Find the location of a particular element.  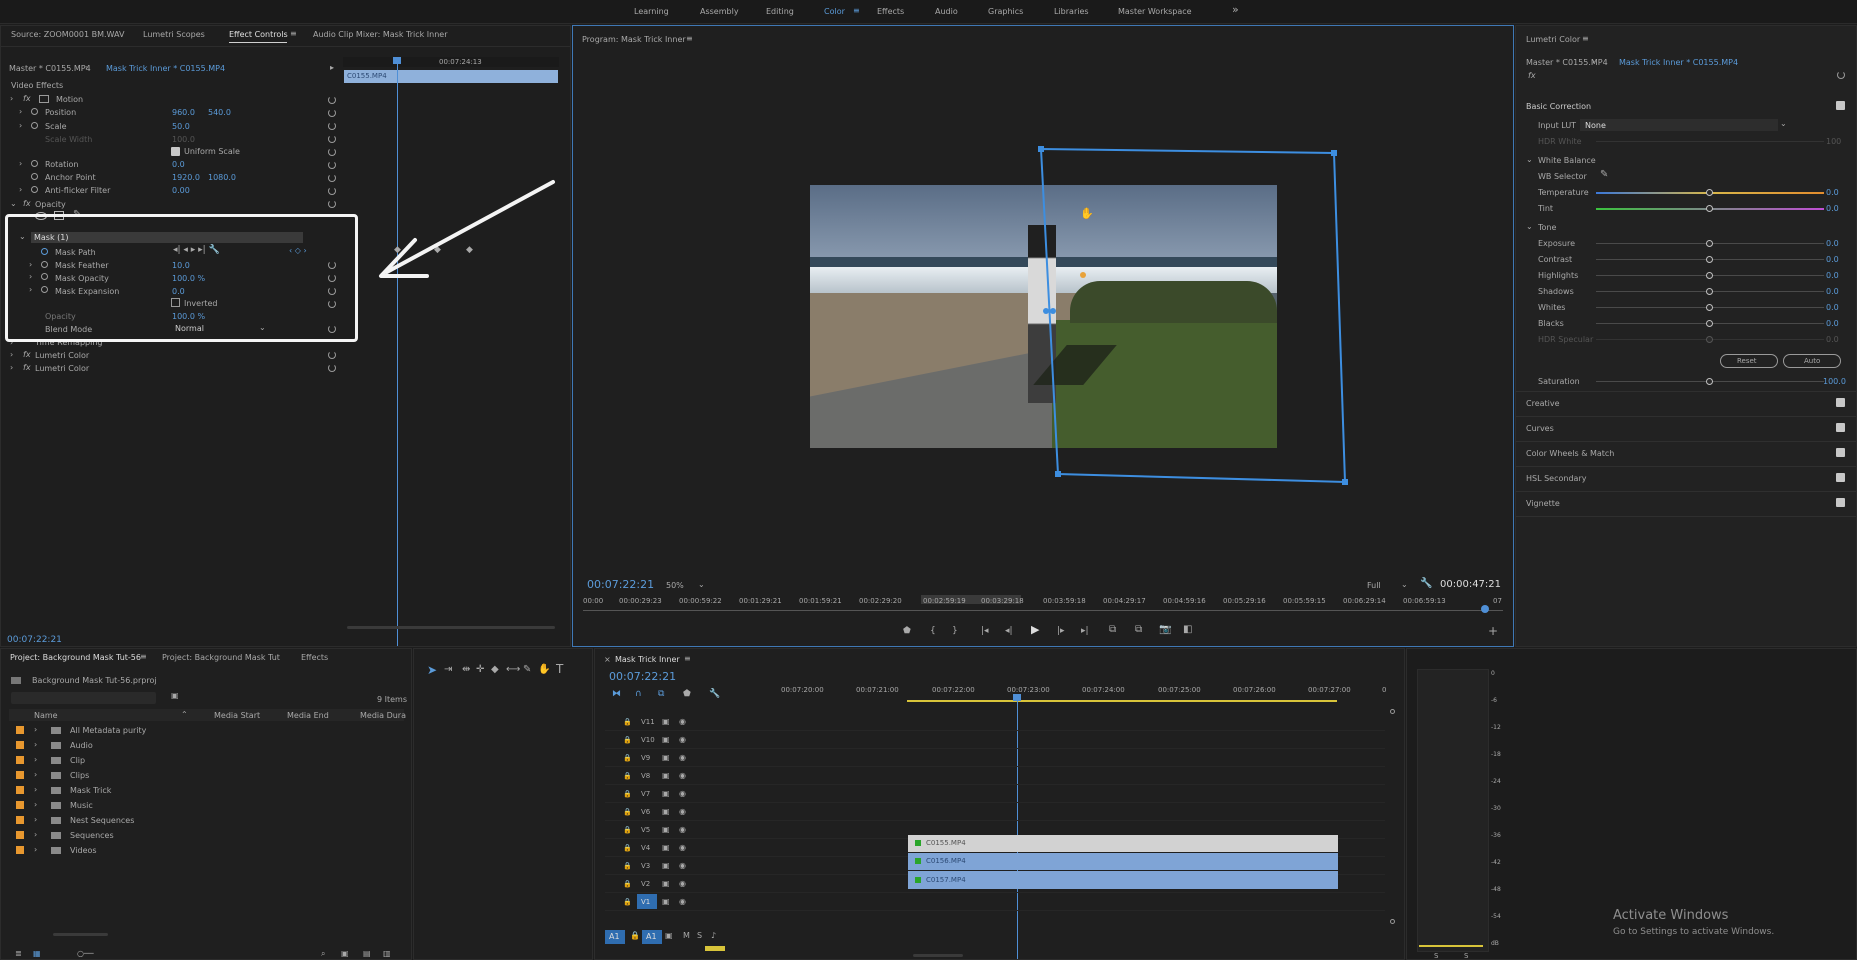

workspace-graphics: Graphics is located at coordinates (1005, 12).